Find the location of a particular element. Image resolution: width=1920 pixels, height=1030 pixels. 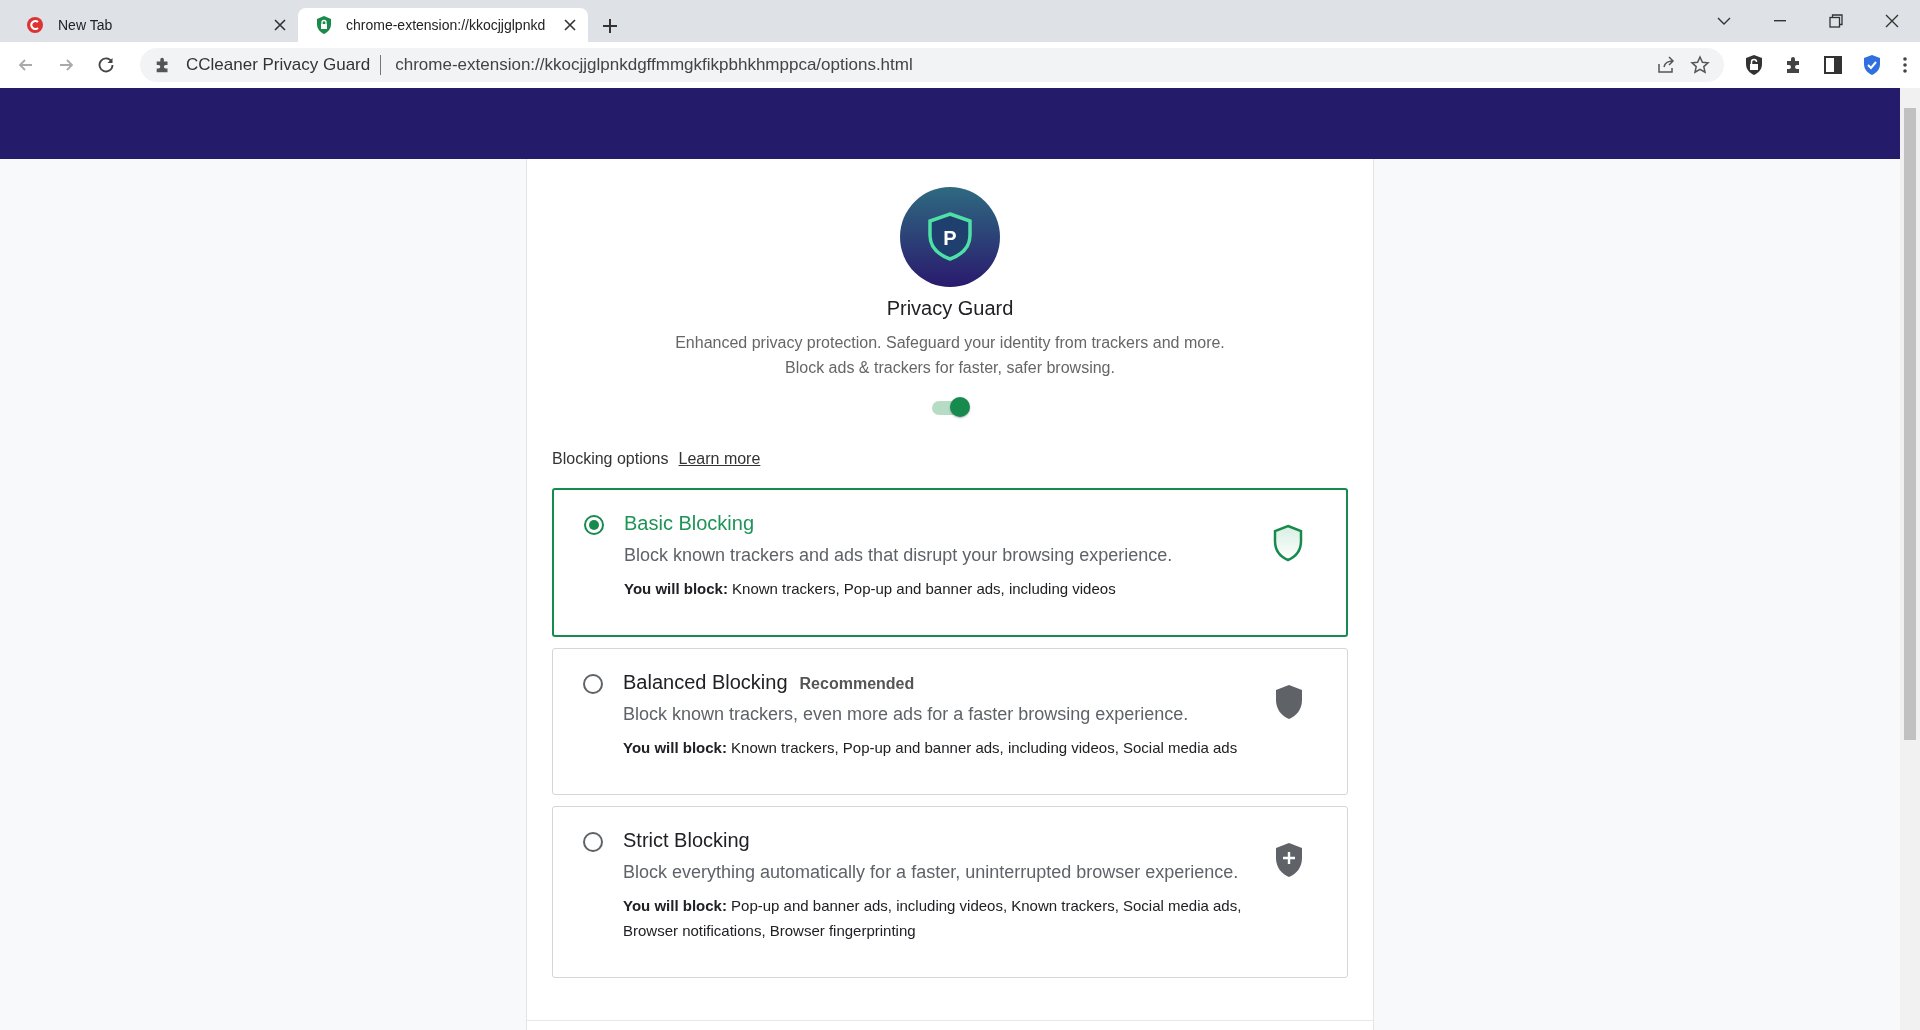

blocked-items-text: You will block: Known trackers, Pop-up and banner ads, including videos is located at coordinates (870, 589).